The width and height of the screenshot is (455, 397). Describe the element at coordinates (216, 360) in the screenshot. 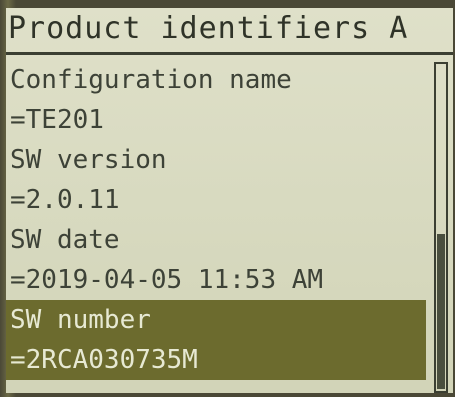

I see `selected-item-value: =2RCA030735M` at that location.